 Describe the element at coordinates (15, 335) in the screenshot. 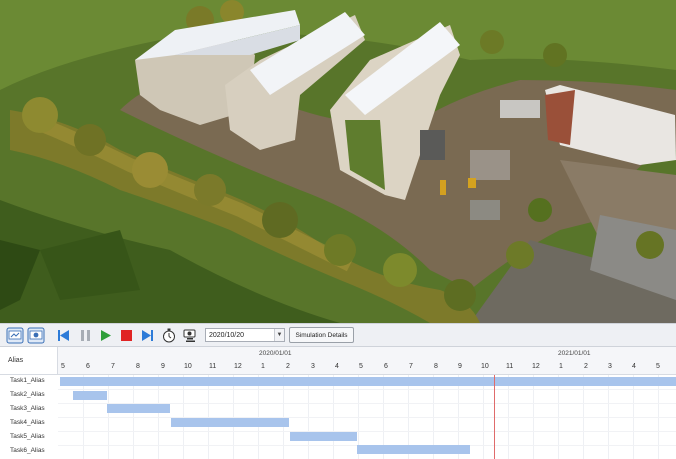

I see `export-icon` at that location.